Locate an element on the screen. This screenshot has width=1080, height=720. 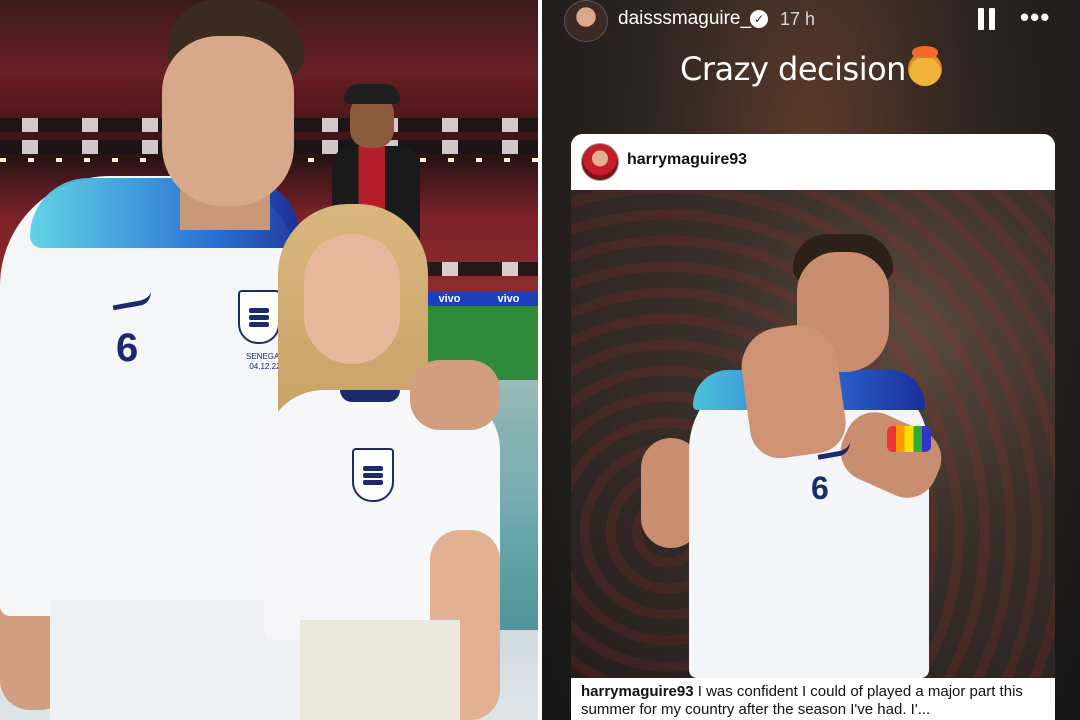
shared-post-header: harrymaguire93 is located at coordinates (813, 162).